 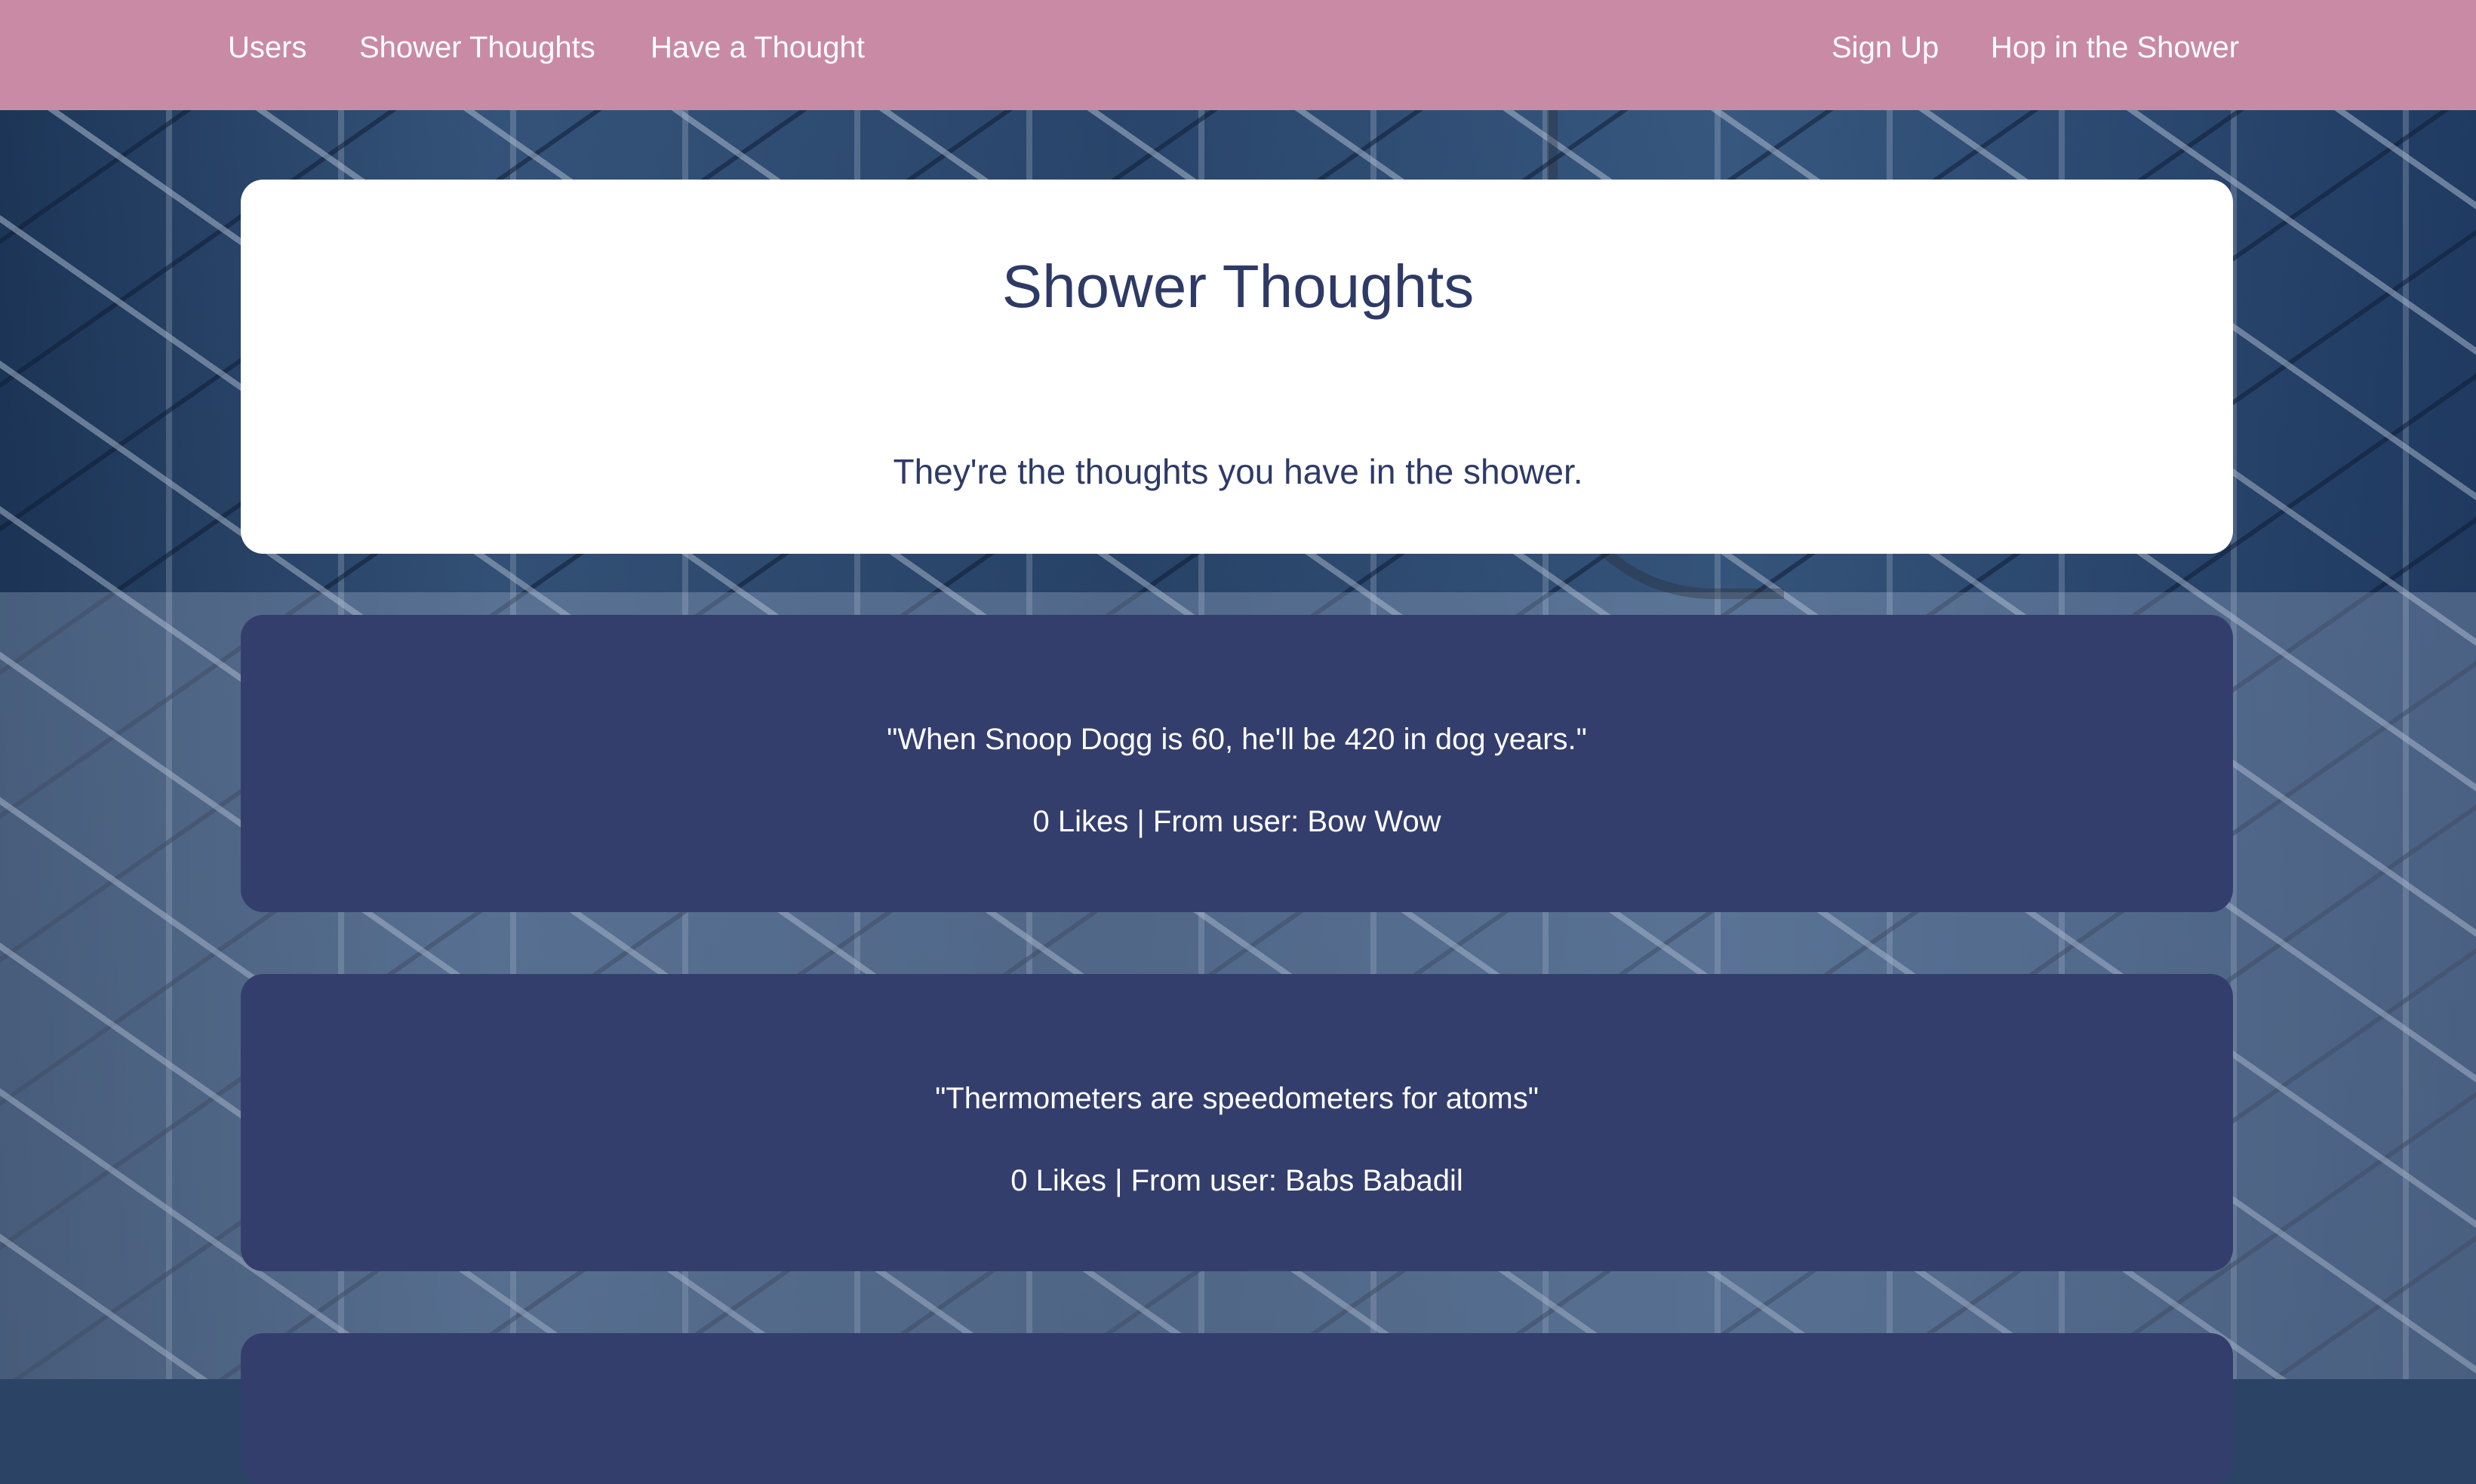 What do you see at coordinates (1236, 1180) in the screenshot?
I see `thought-meta: 0 Likes | From user: Babs Babadil` at bounding box center [1236, 1180].